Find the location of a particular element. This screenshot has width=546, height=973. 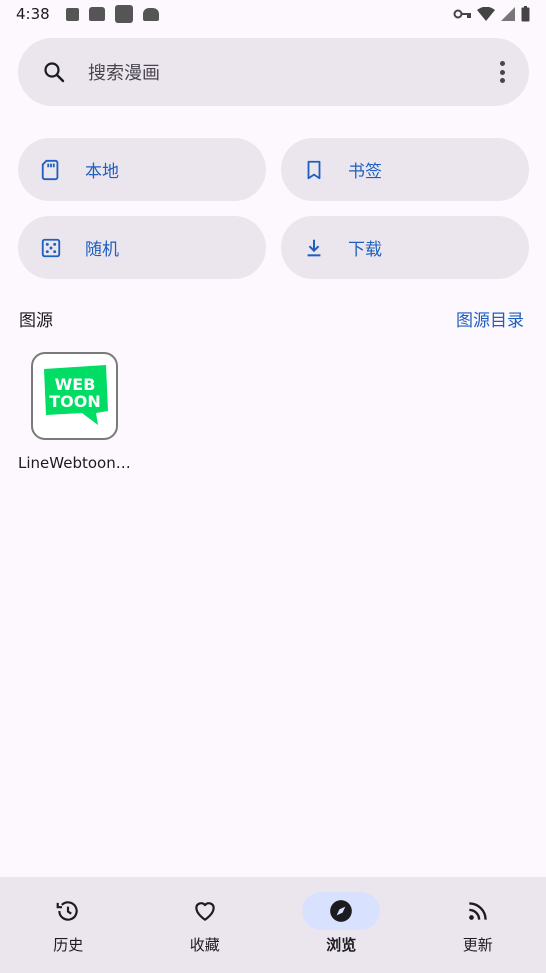

status-time: 4:38 is located at coordinates (33, 14).